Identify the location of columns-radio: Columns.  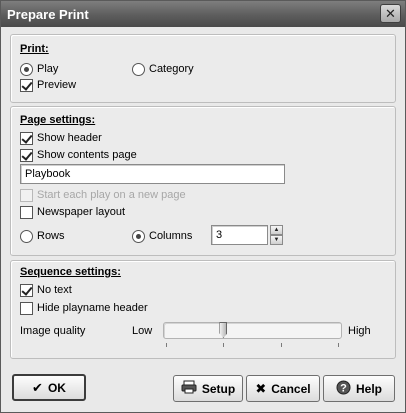
(162, 236).